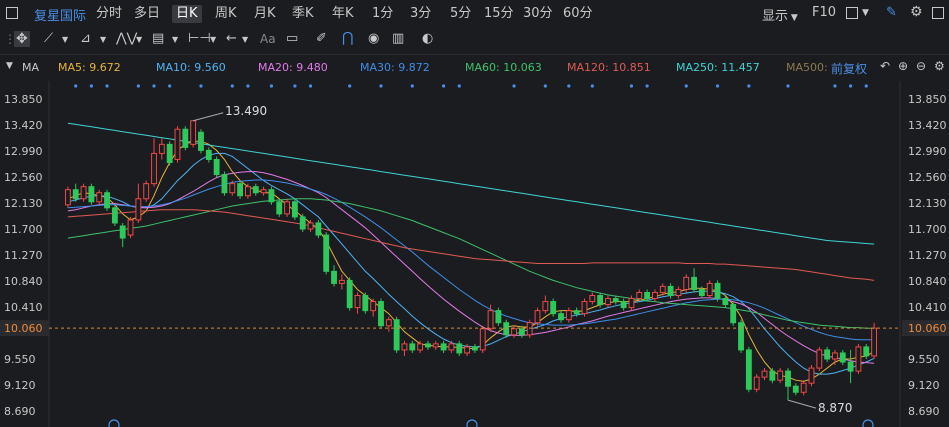 This screenshot has height=427, width=949. What do you see at coordinates (85, 38) in the screenshot?
I see `channel-tool-icon: ⊿` at bounding box center [85, 38].